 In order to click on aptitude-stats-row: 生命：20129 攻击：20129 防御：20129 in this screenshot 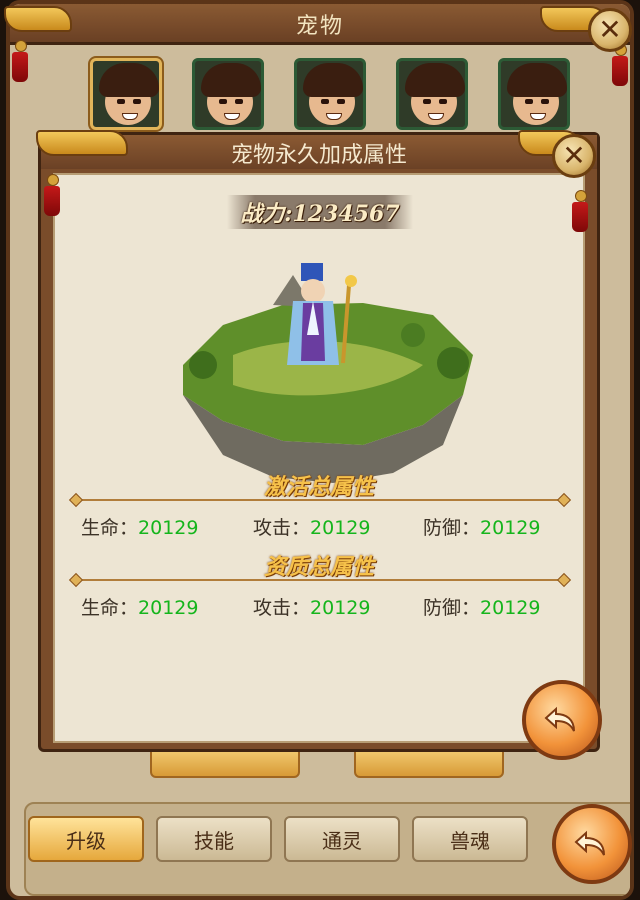, I will do `click(321, 606)`.